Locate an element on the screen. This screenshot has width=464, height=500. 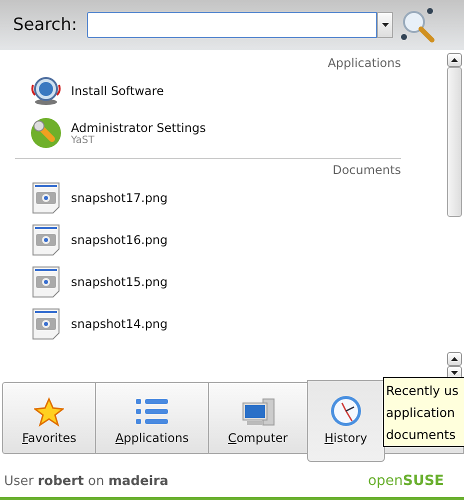
tab: Computer is located at coordinates (258, 418).